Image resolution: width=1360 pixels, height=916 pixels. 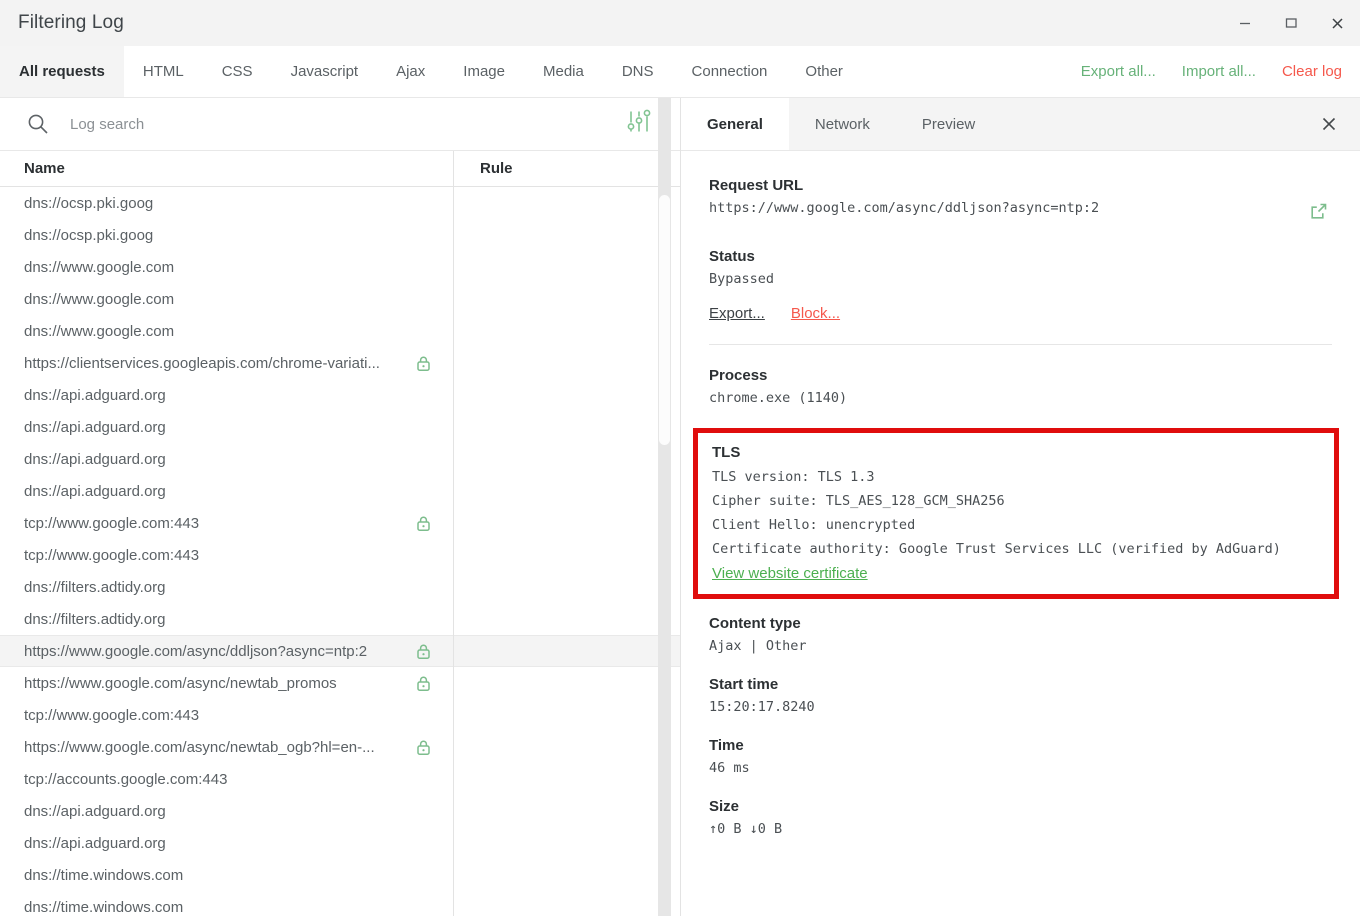 What do you see at coordinates (742, 279) in the screenshot?
I see `status-value: Bypassed` at bounding box center [742, 279].